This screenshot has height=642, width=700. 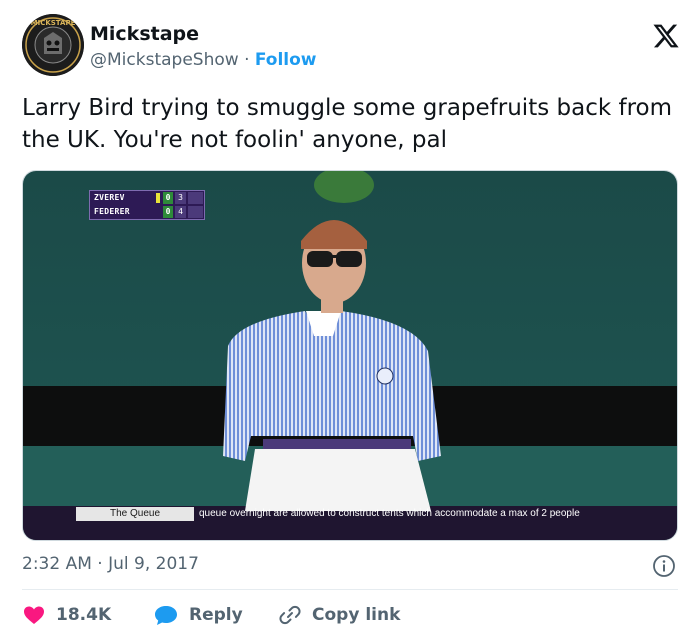 I want to click on author-avatar: MICKSTAPE, so click(x=53, y=45).